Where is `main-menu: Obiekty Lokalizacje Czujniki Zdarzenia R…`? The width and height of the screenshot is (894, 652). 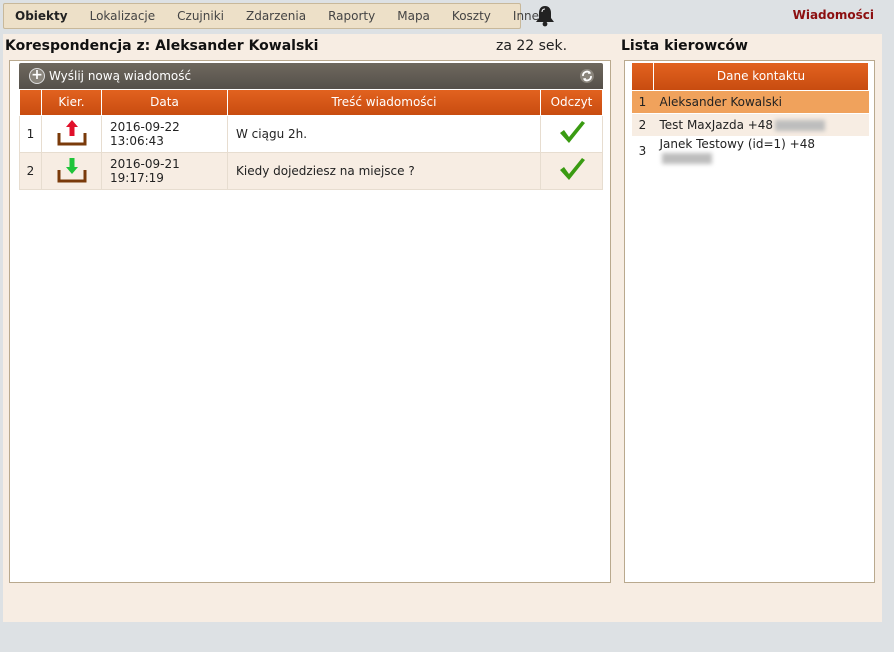
main-menu: Obiekty Lokalizacje Czujniki Zdarzenia R… is located at coordinates (271, 16).